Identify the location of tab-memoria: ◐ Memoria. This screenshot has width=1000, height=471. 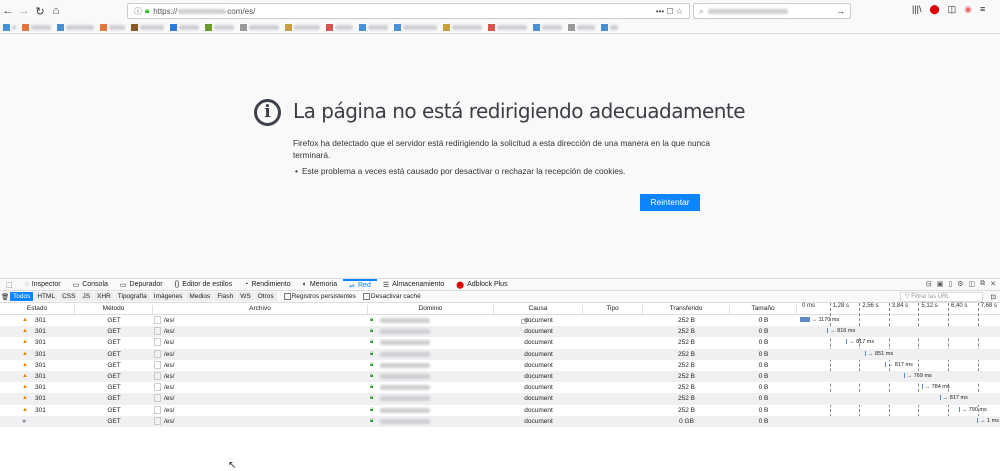
(320, 285).